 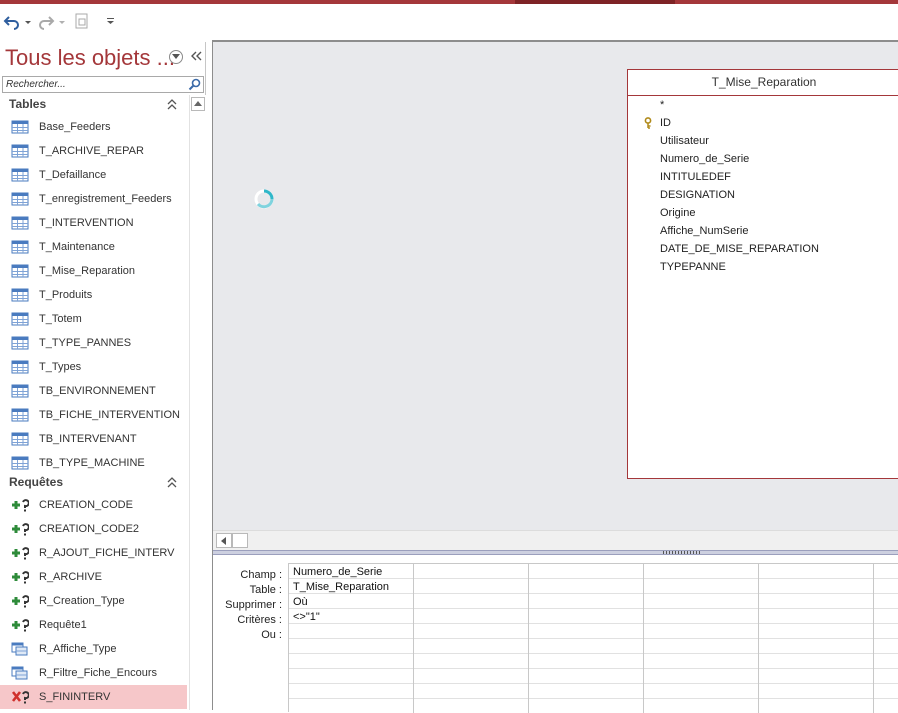 What do you see at coordinates (93, 601) in the screenshot?
I see `nav-query-item: R_Creation_Type` at bounding box center [93, 601].